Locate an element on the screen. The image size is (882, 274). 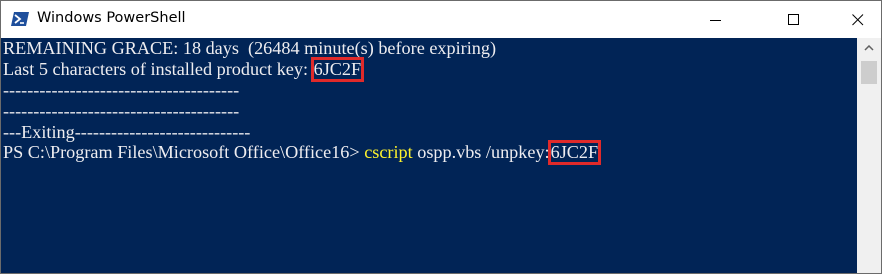
powershell-icon is located at coordinates (20, 19).